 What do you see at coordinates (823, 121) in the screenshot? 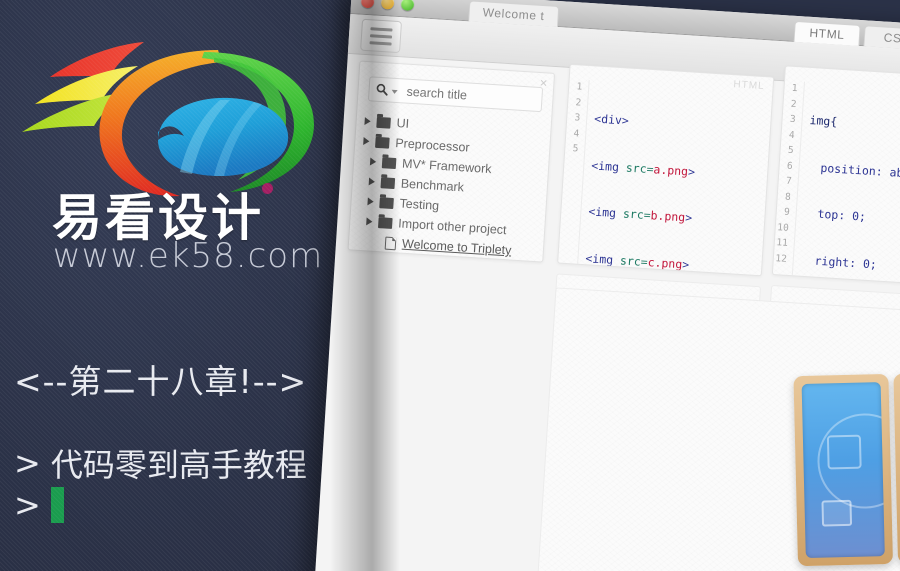
I see `css-line-1: img{` at bounding box center [823, 121].